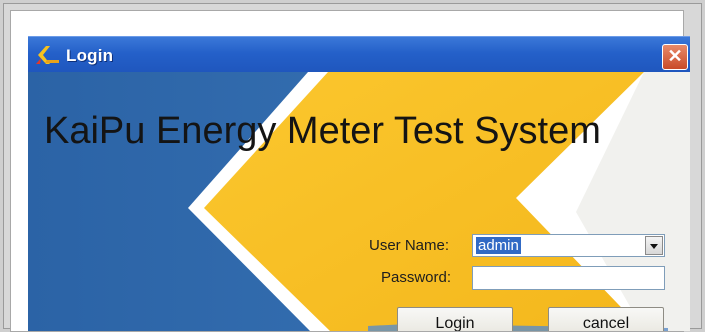 The width and height of the screenshot is (705, 332). Describe the element at coordinates (606, 319) in the screenshot. I see `cancel-button: cancel` at that location.